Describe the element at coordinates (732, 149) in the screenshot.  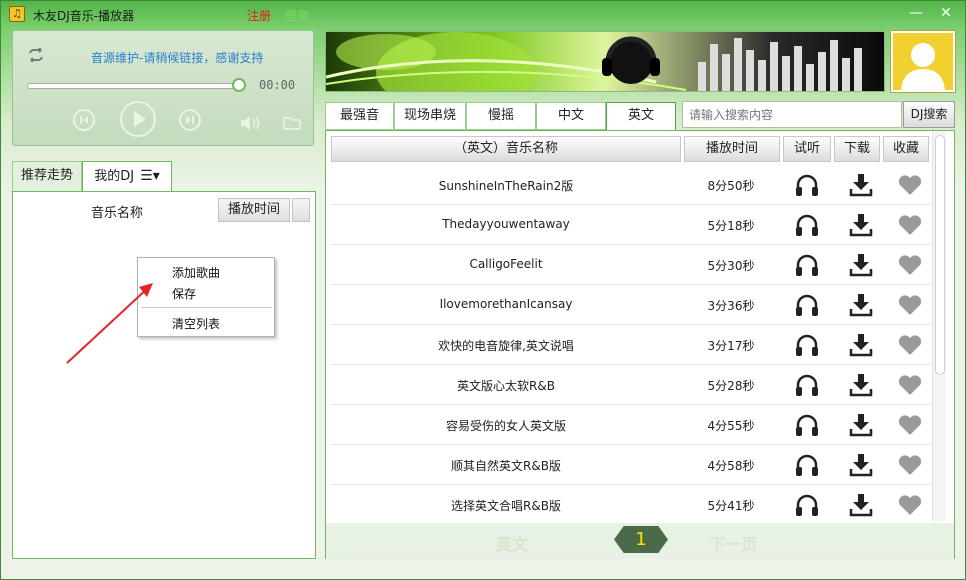
I see `column-header-time: 播放时间` at that location.